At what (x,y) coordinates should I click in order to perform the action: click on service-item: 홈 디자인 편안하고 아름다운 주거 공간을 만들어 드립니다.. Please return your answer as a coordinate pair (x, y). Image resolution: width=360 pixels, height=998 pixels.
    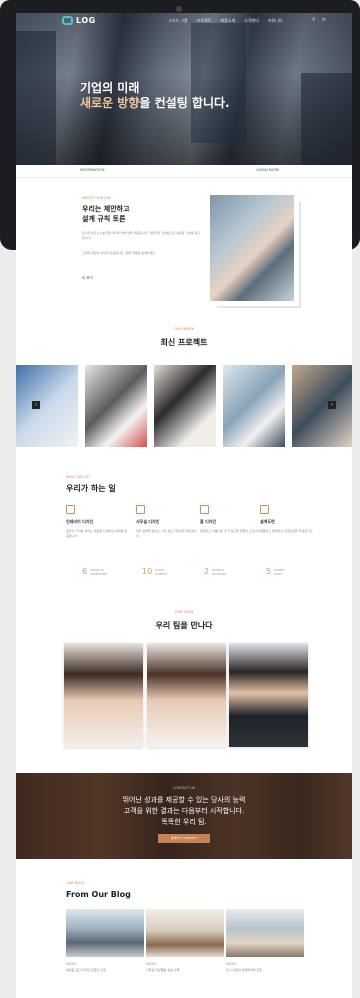
    Looking at the image, I should click on (231, 519).